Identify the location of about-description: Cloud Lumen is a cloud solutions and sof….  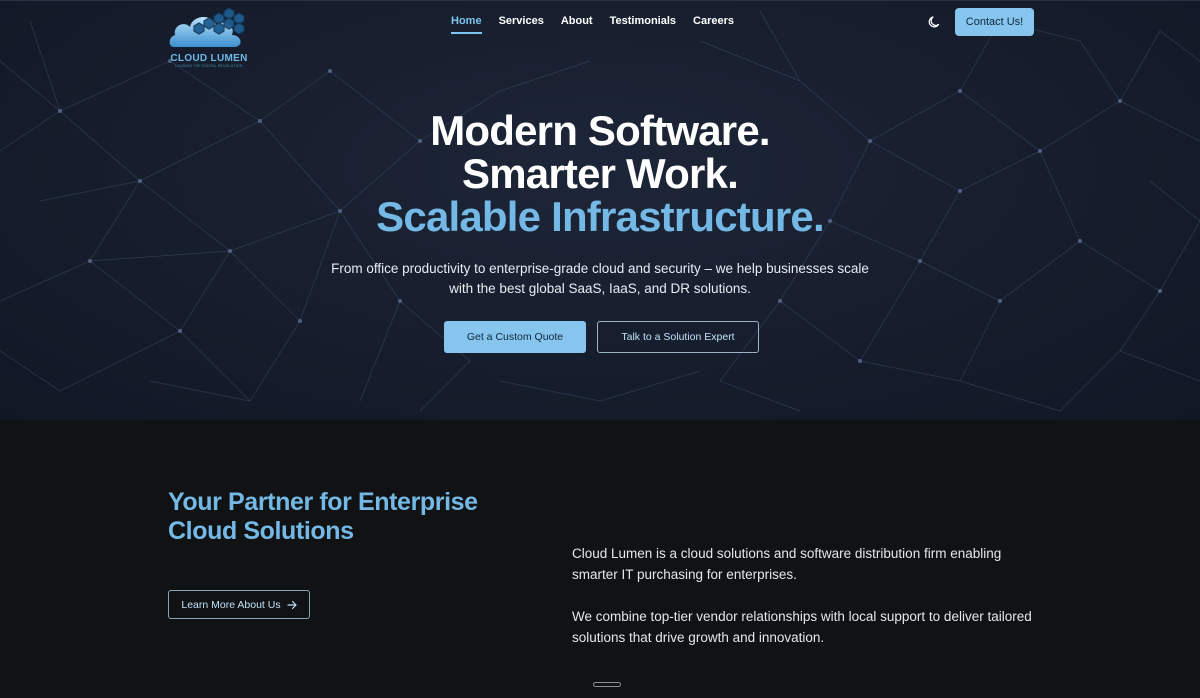
(802, 607).